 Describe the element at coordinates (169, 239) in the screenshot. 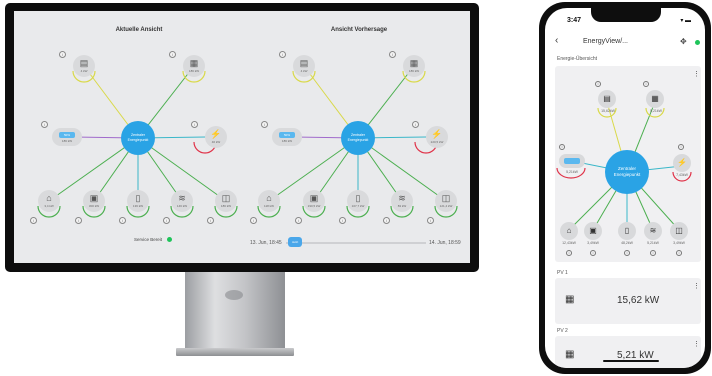

I see `service-status-dot` at that location.